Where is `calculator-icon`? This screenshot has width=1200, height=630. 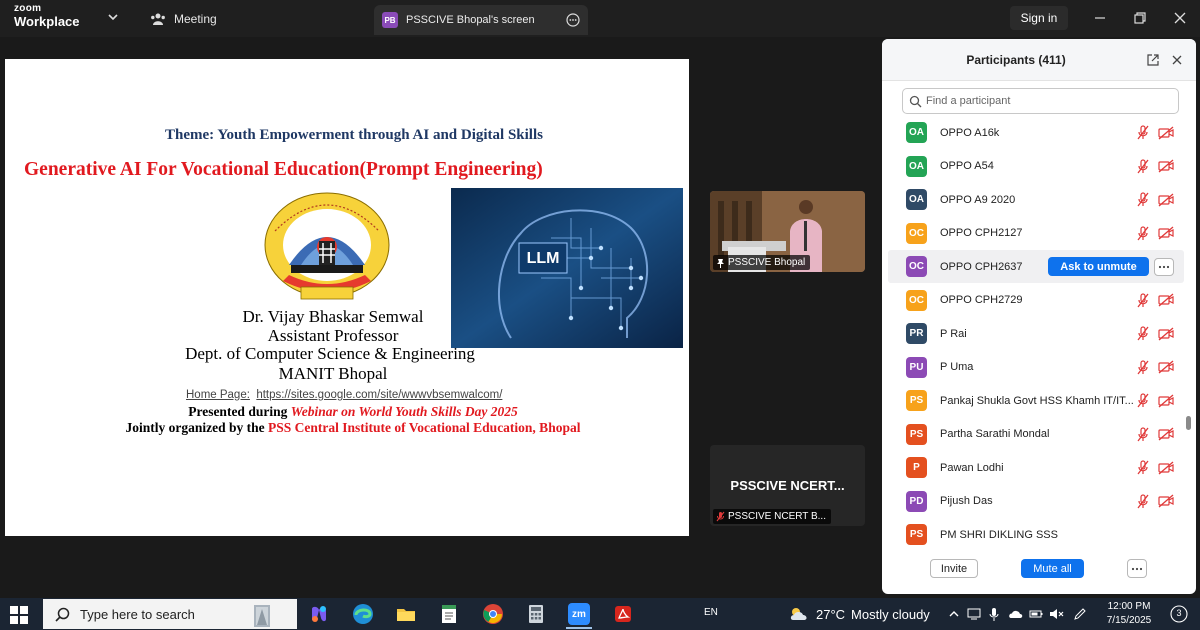 calculator-icon is located at coordinates (536, 614).